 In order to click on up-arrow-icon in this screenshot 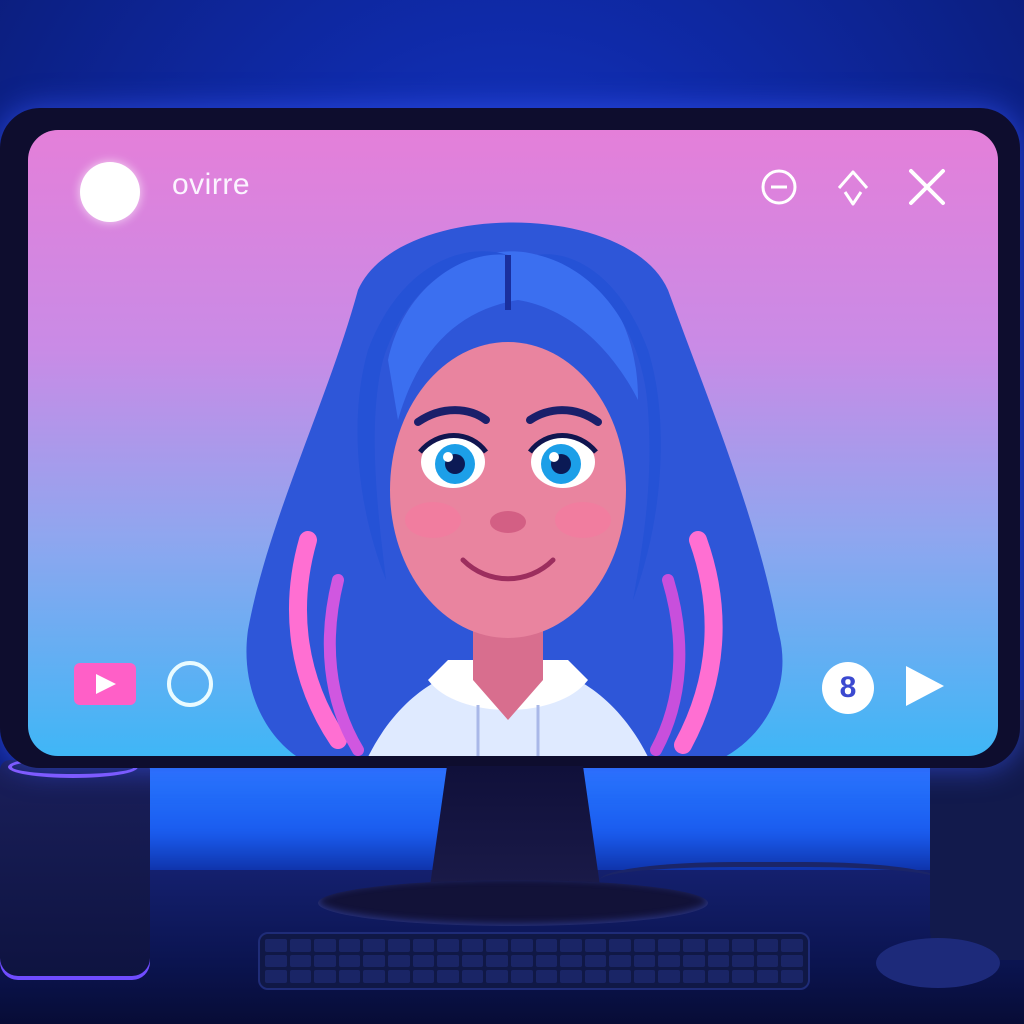, I will do `click(853, 187)`.